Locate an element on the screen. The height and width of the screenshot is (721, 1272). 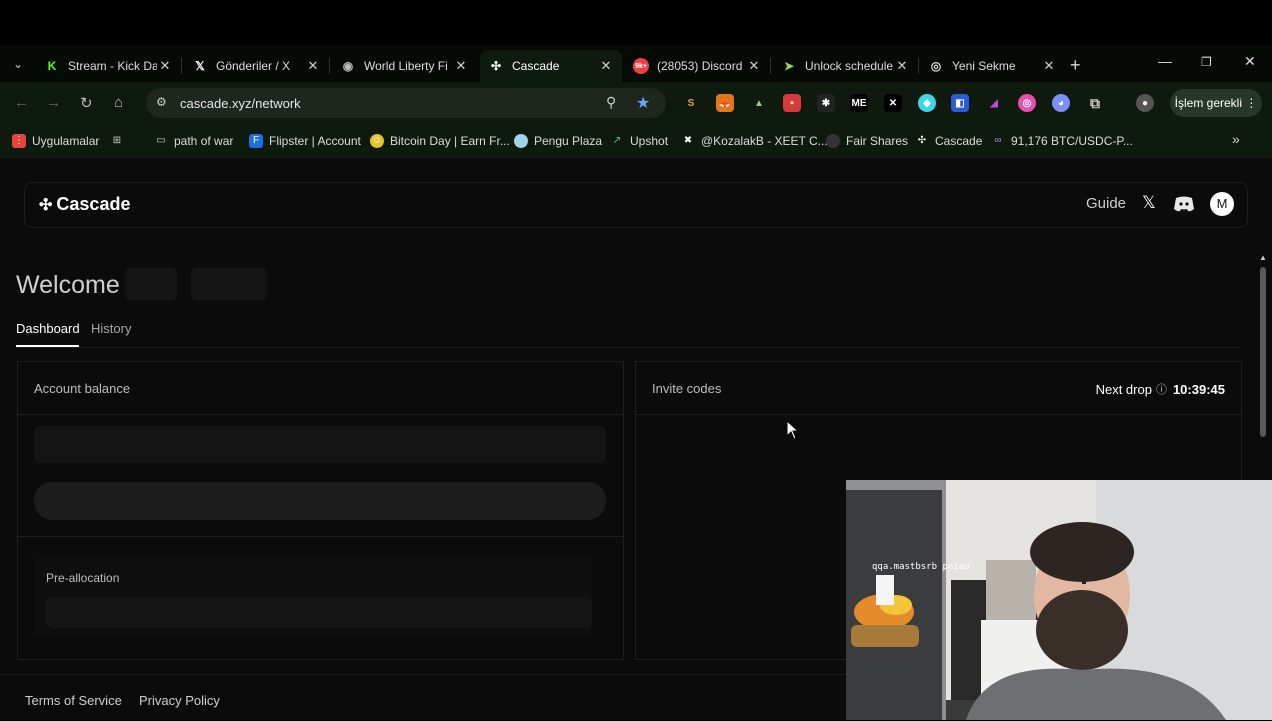
browser-tab-unlock: ➤ Unlock schedule ✕ is located at coordinates (846, 66).